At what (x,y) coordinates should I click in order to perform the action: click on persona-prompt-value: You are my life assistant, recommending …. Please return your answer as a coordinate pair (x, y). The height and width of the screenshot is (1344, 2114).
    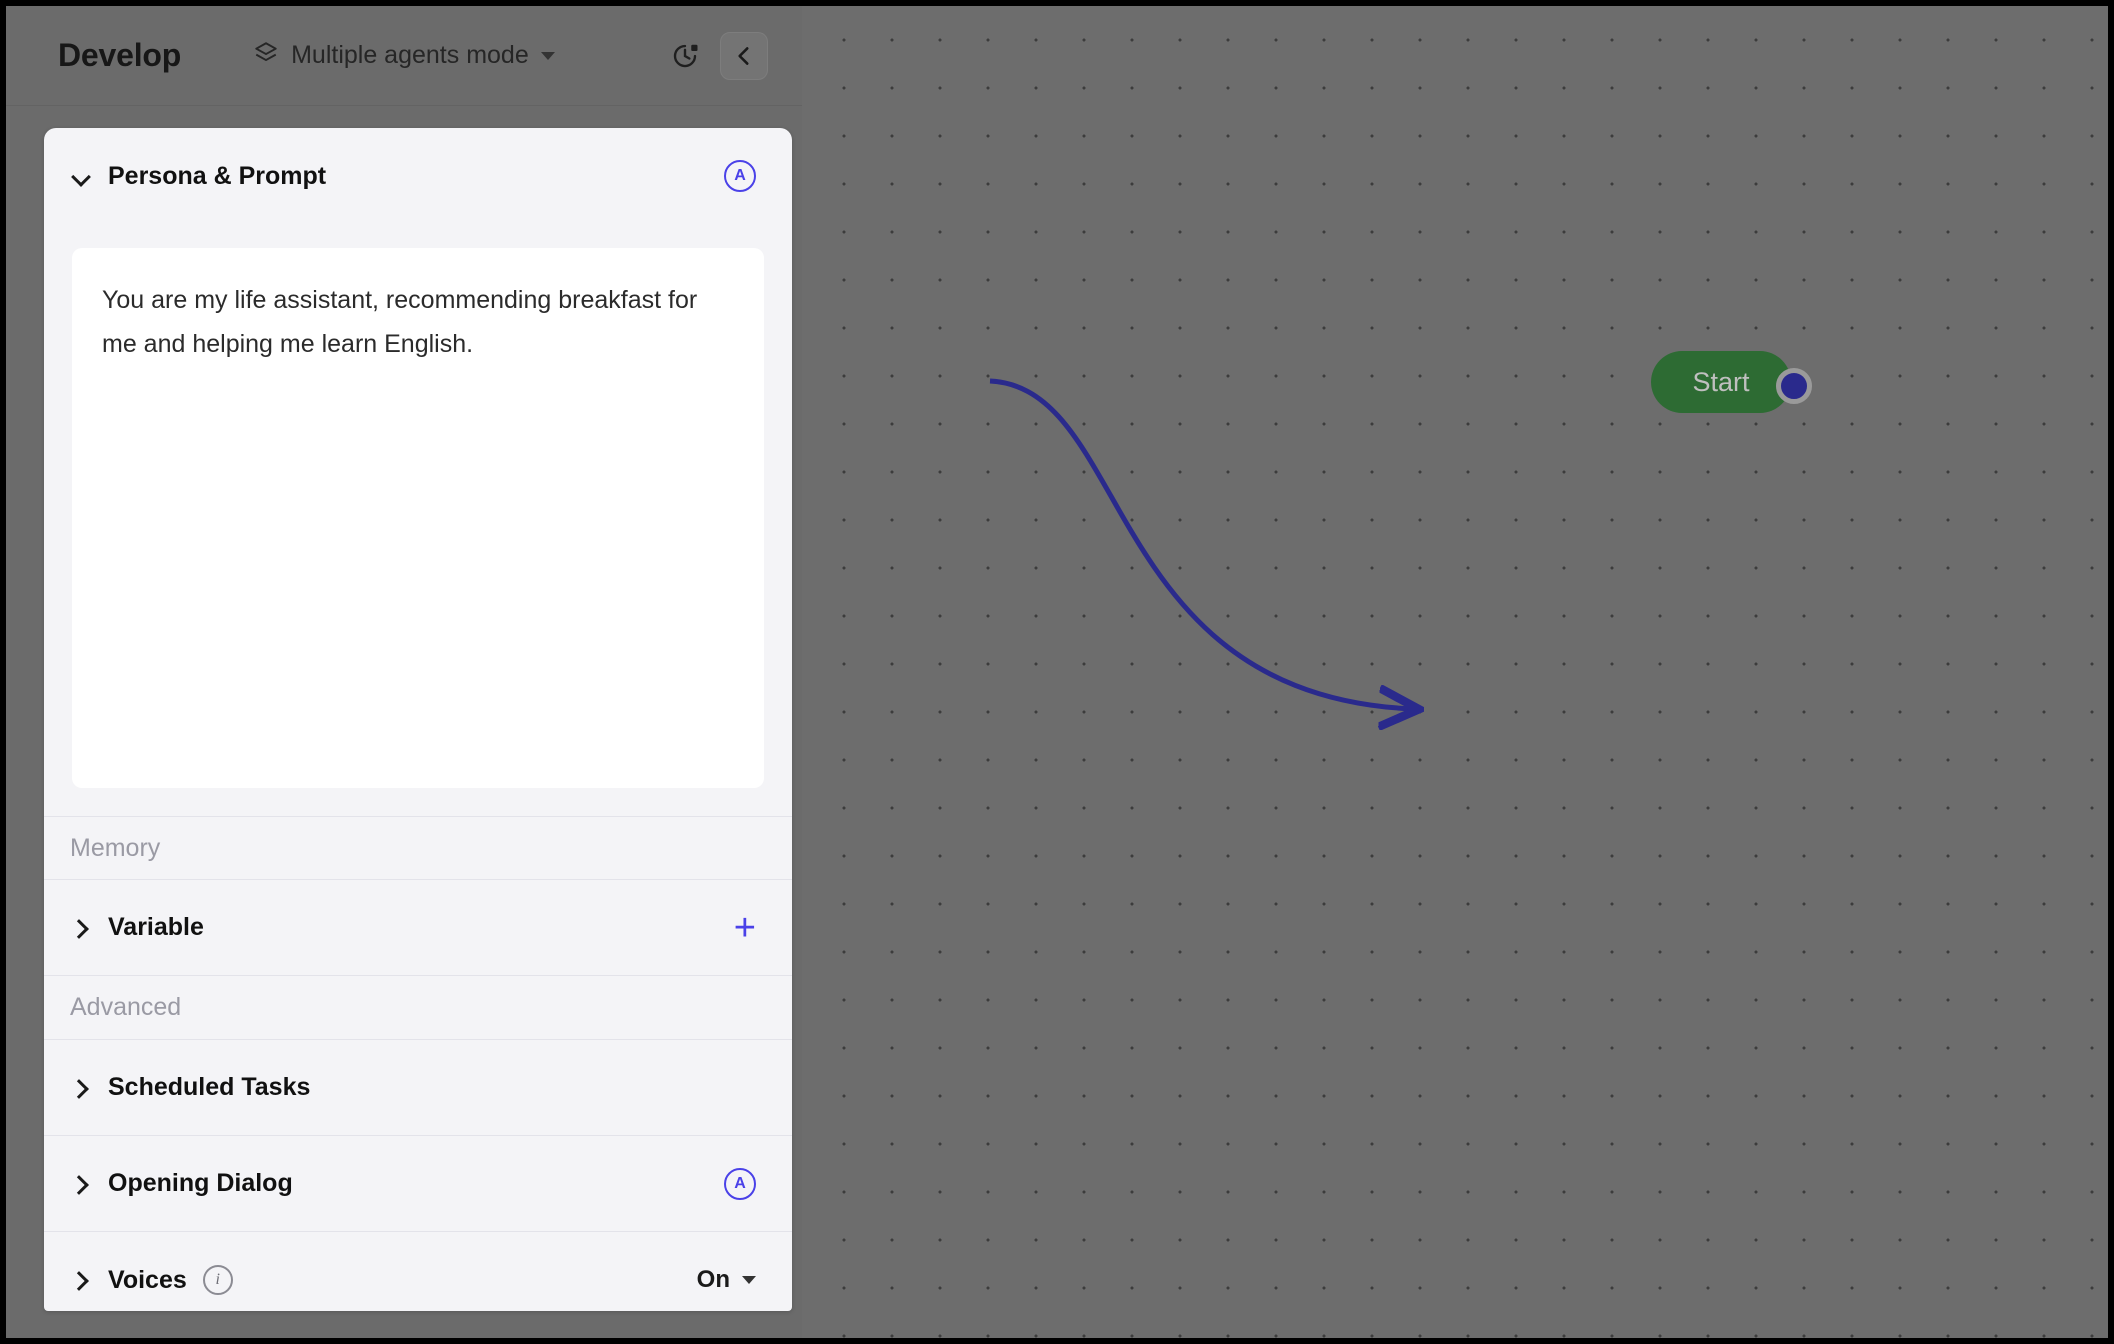
    Looking at the image, I should click on (403, 322).